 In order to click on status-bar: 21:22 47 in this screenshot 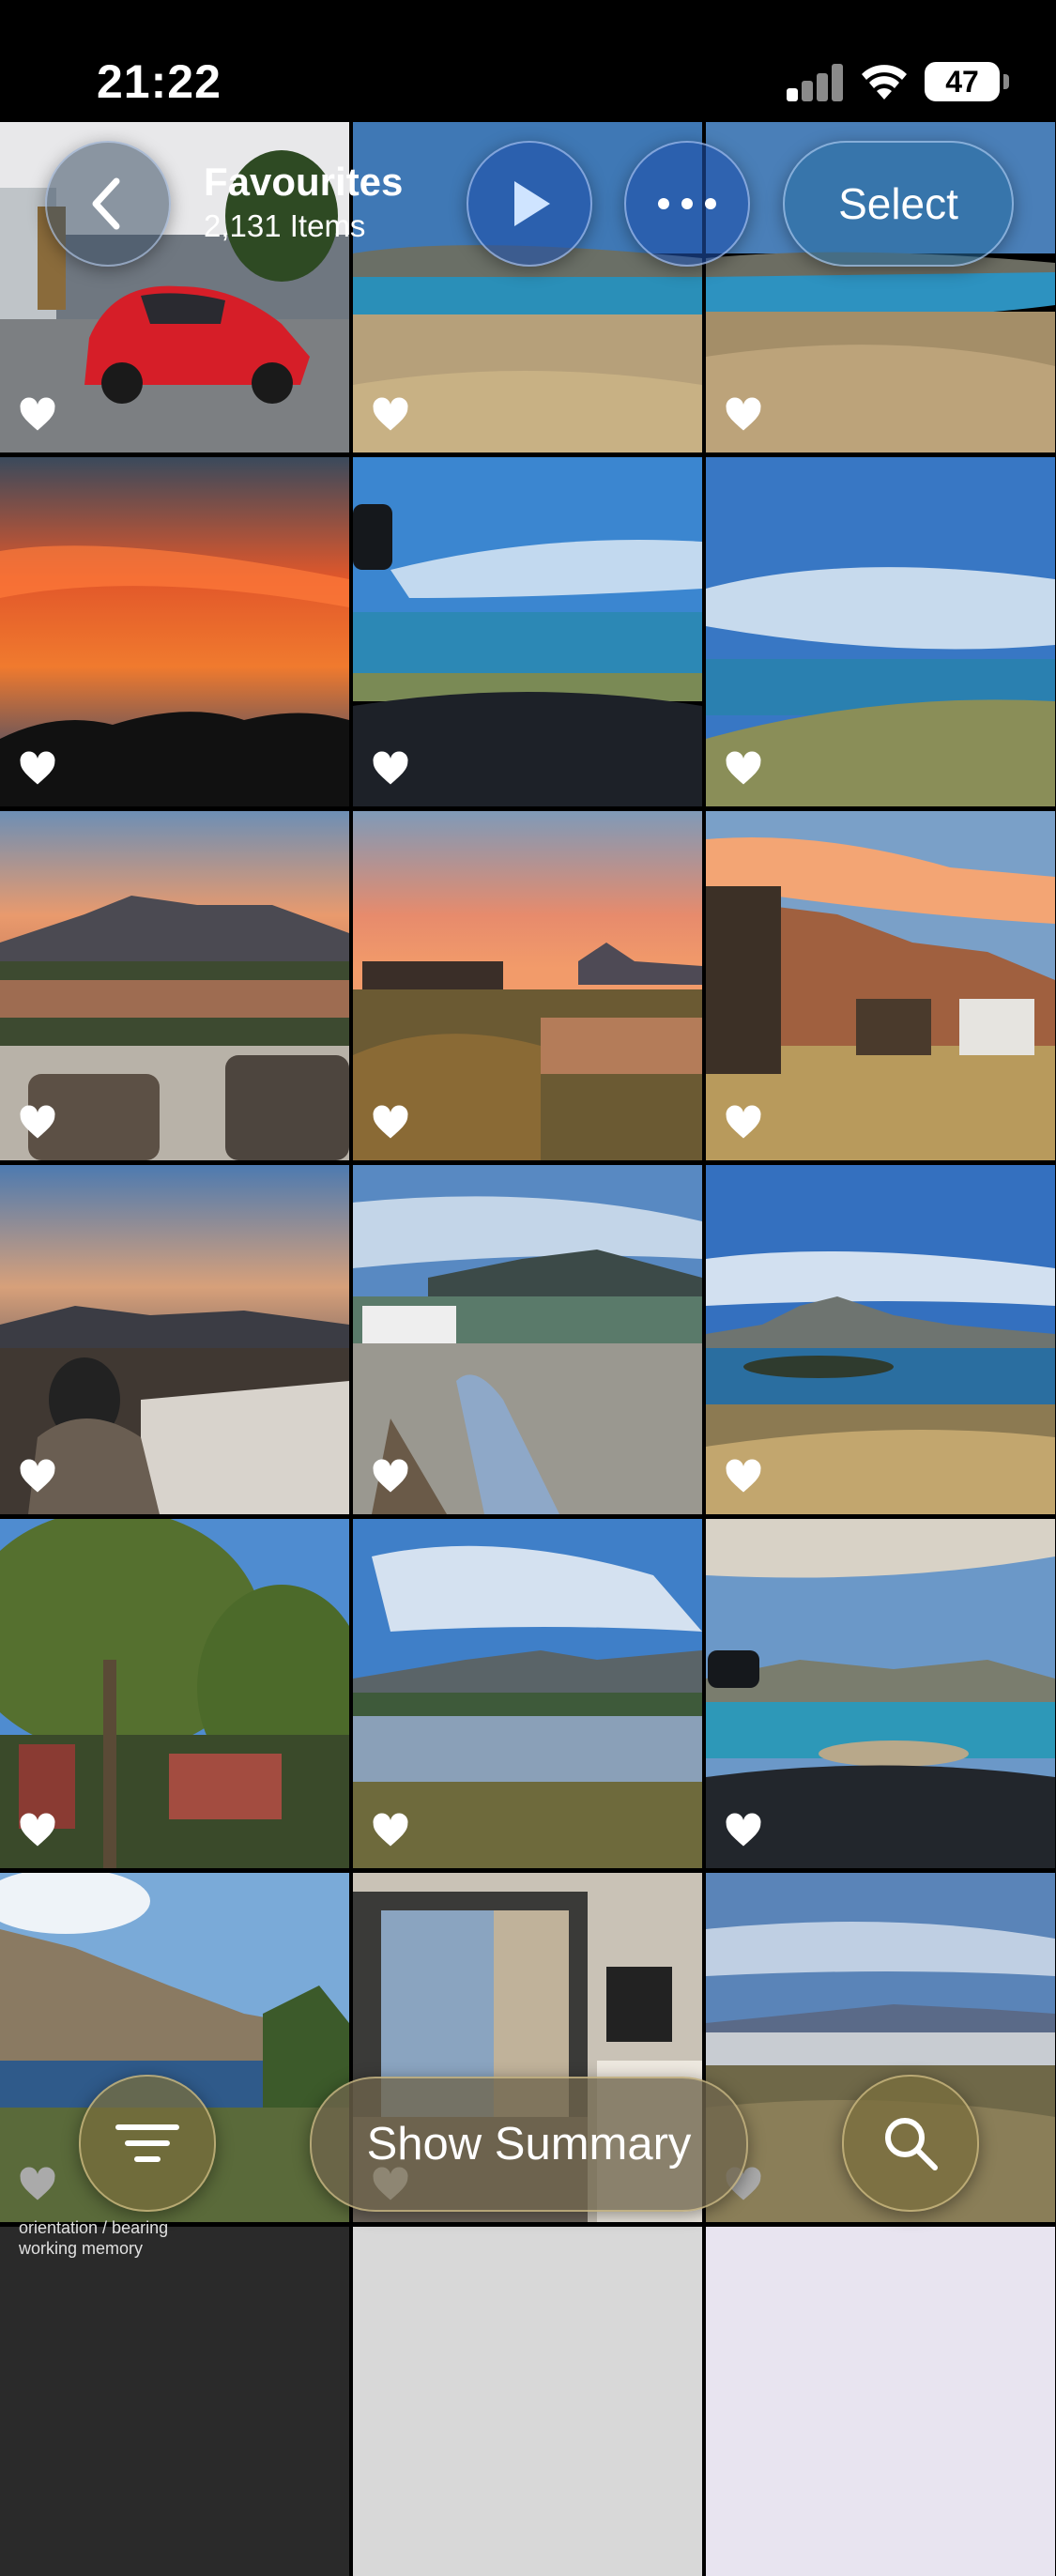, I will do `click(528, 61)`.